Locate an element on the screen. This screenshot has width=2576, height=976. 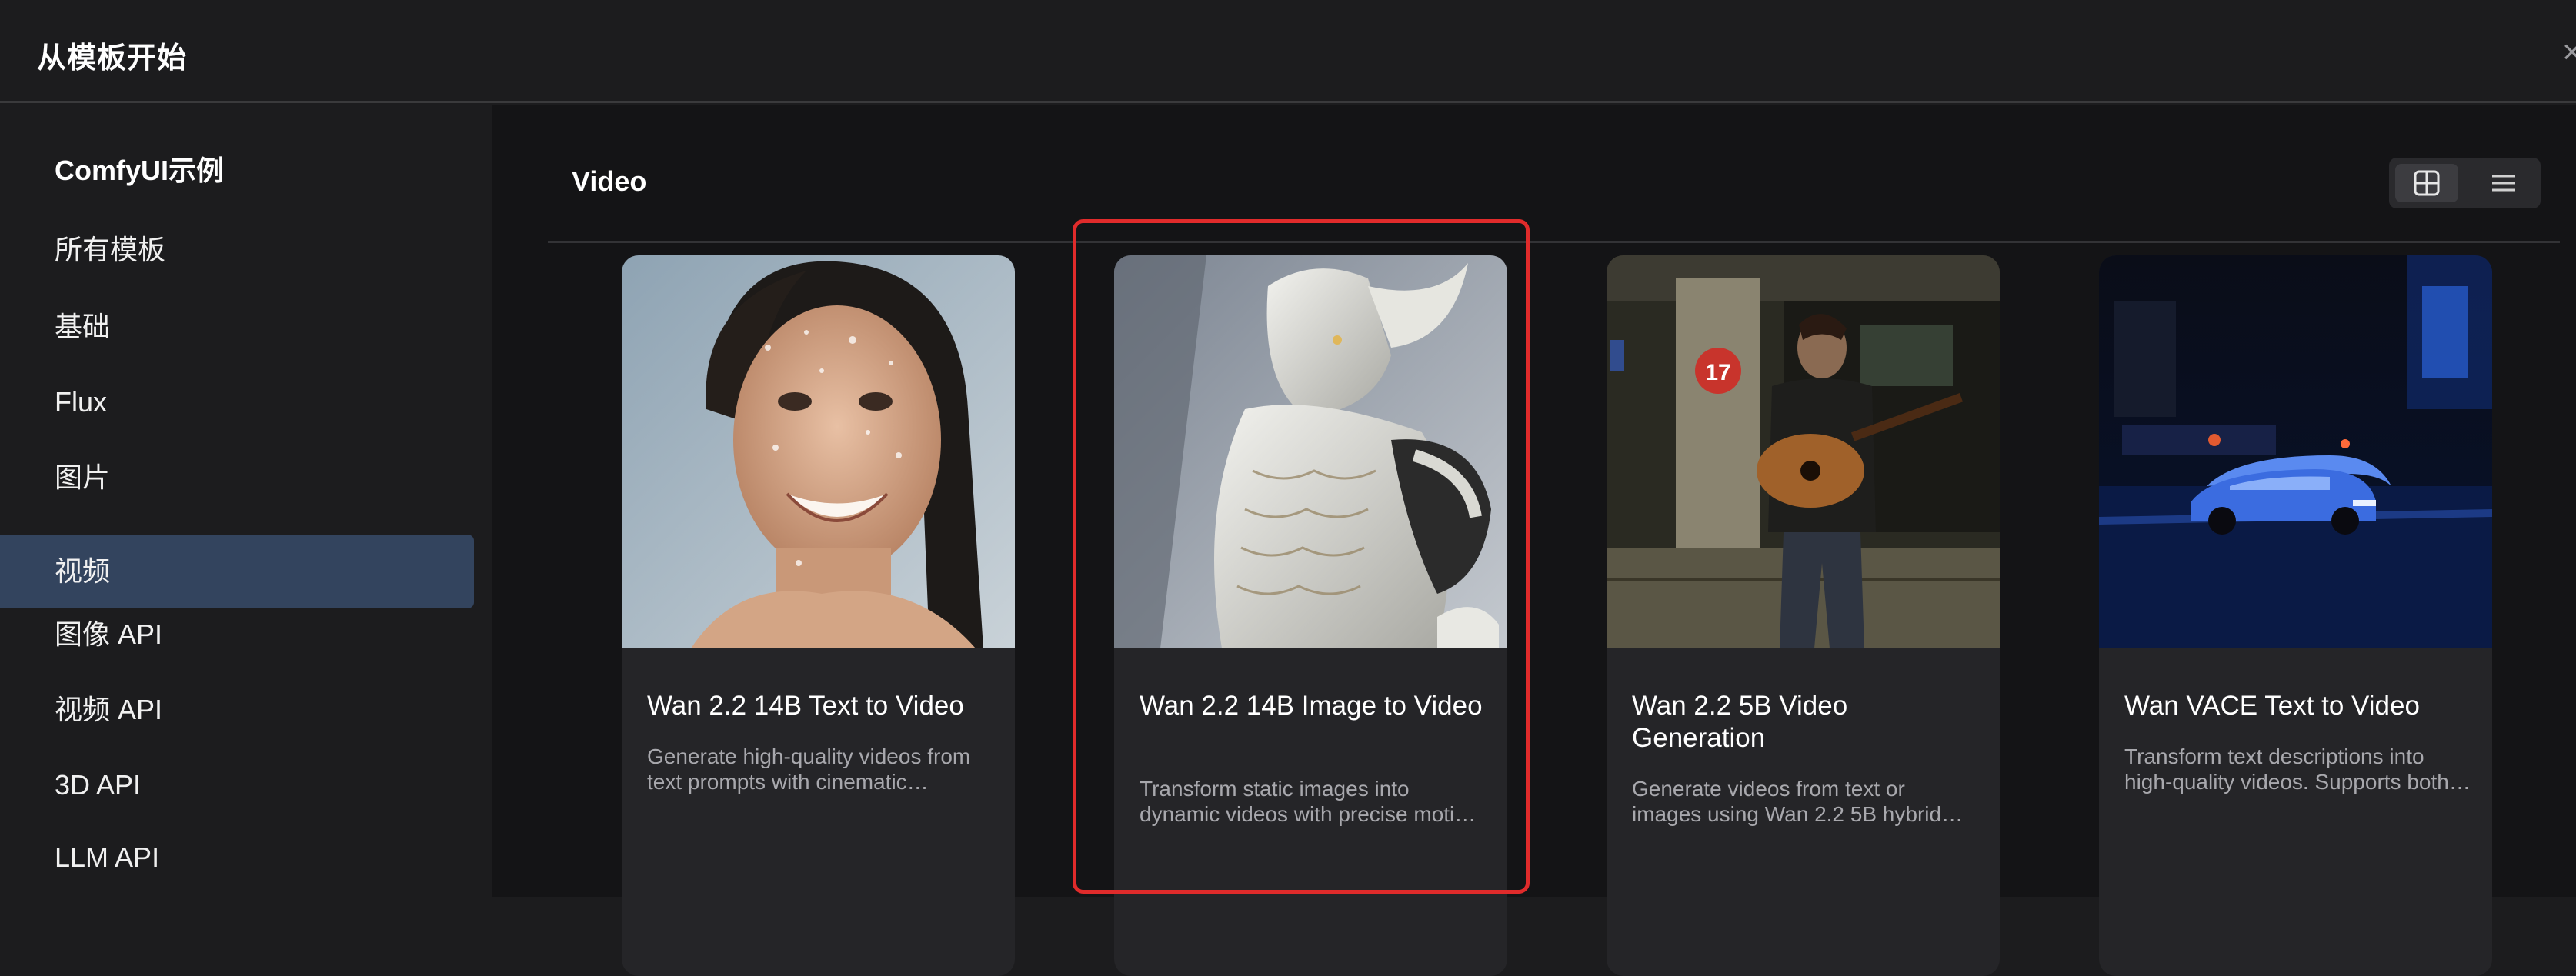
close-icon: × is located at coordinates (2569, 52).